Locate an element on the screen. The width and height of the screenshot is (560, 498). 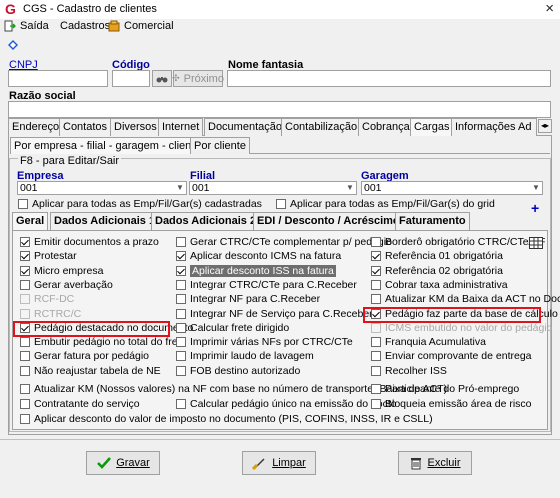
filial-select: 001 ▼ is located at coordinates (273, 188).